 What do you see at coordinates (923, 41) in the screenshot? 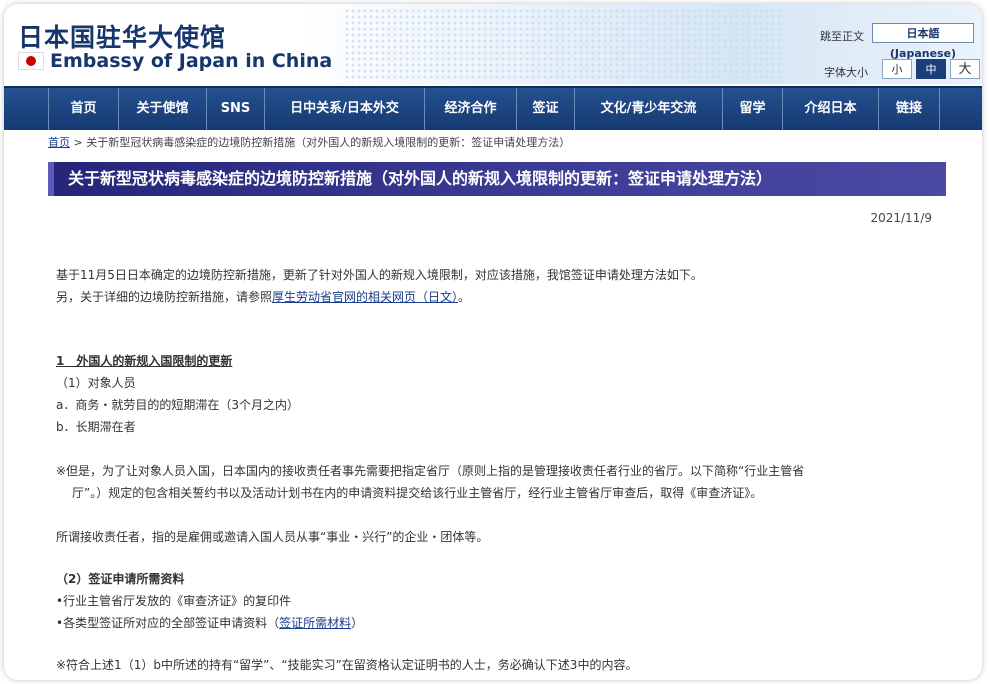
I see `language-japanese-button: 日本語 (Japanese)` at bounding box center [923, 41].